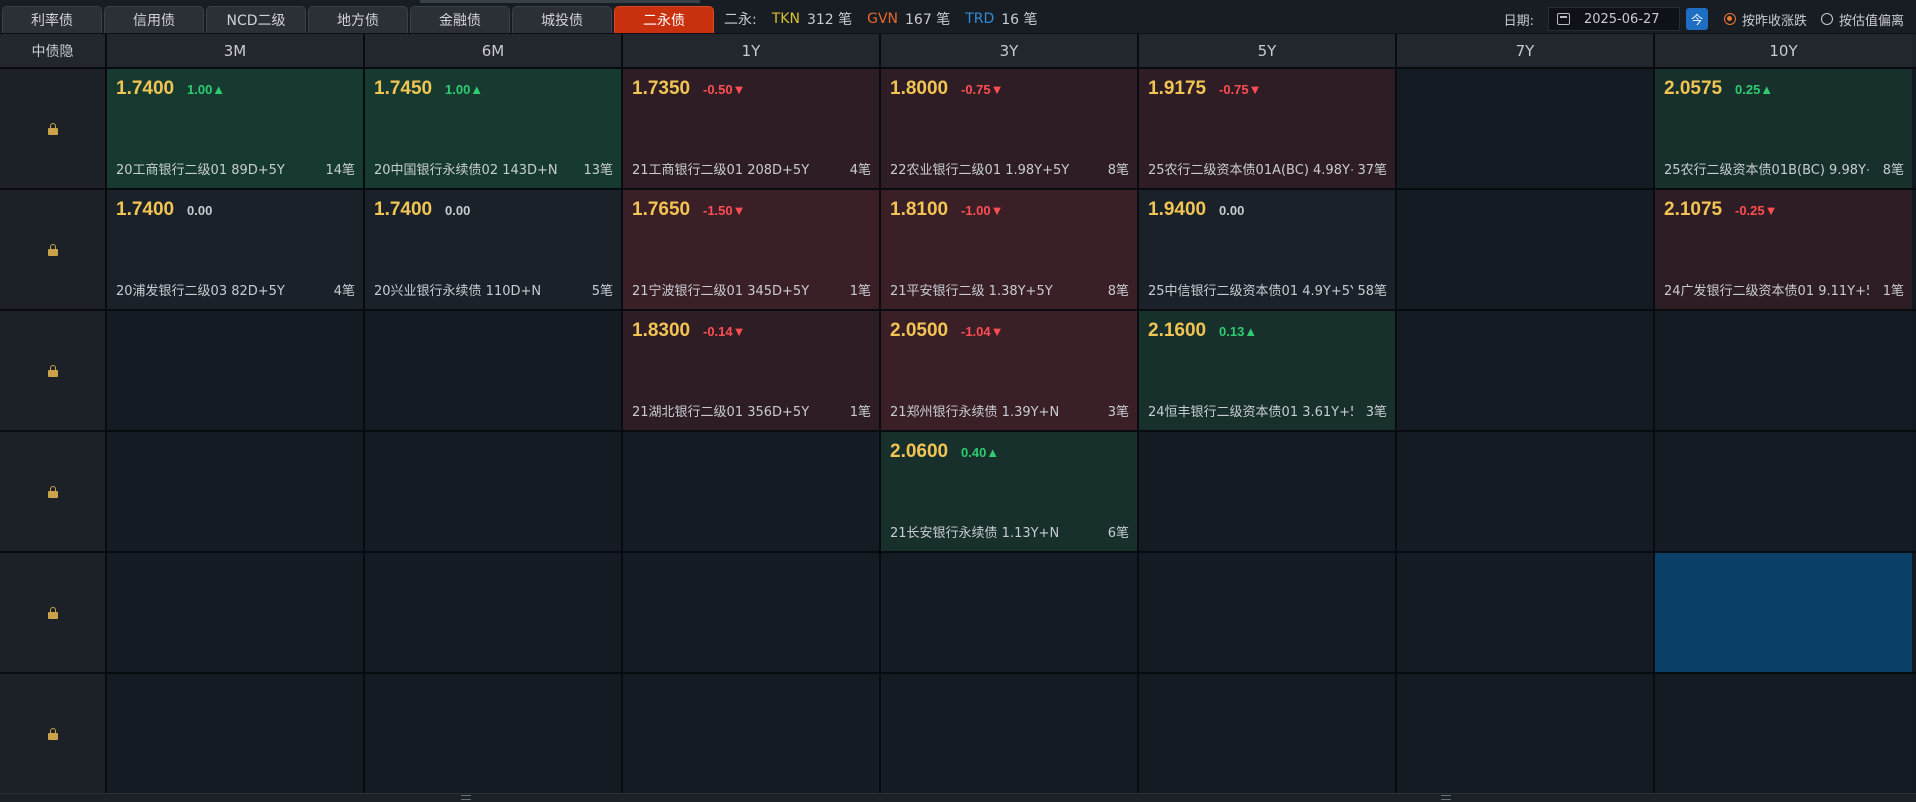 Image resolution: width=1916 pixels, height=802 pixels. Describe the element at coordinates (1563, 19) in the screenshot. I see `calendar-icon` at that location.